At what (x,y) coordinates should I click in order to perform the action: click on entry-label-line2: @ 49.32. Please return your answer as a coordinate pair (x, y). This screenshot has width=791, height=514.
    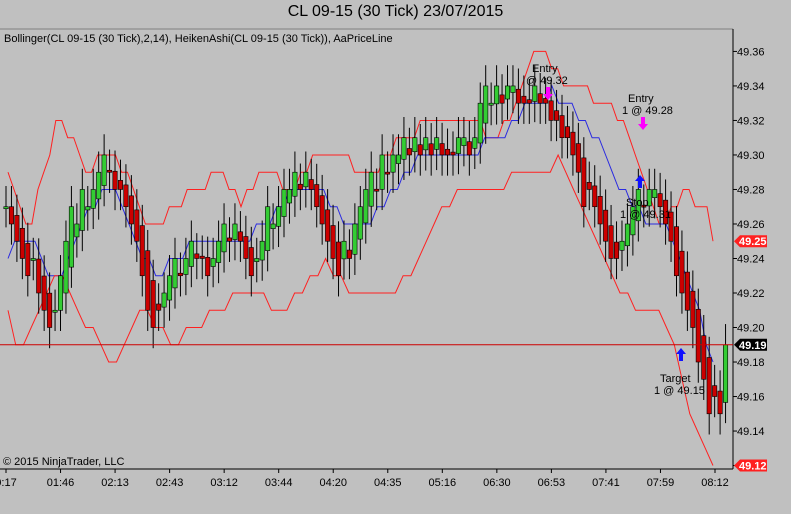
    Looking at the image, I should click on (547, 81).